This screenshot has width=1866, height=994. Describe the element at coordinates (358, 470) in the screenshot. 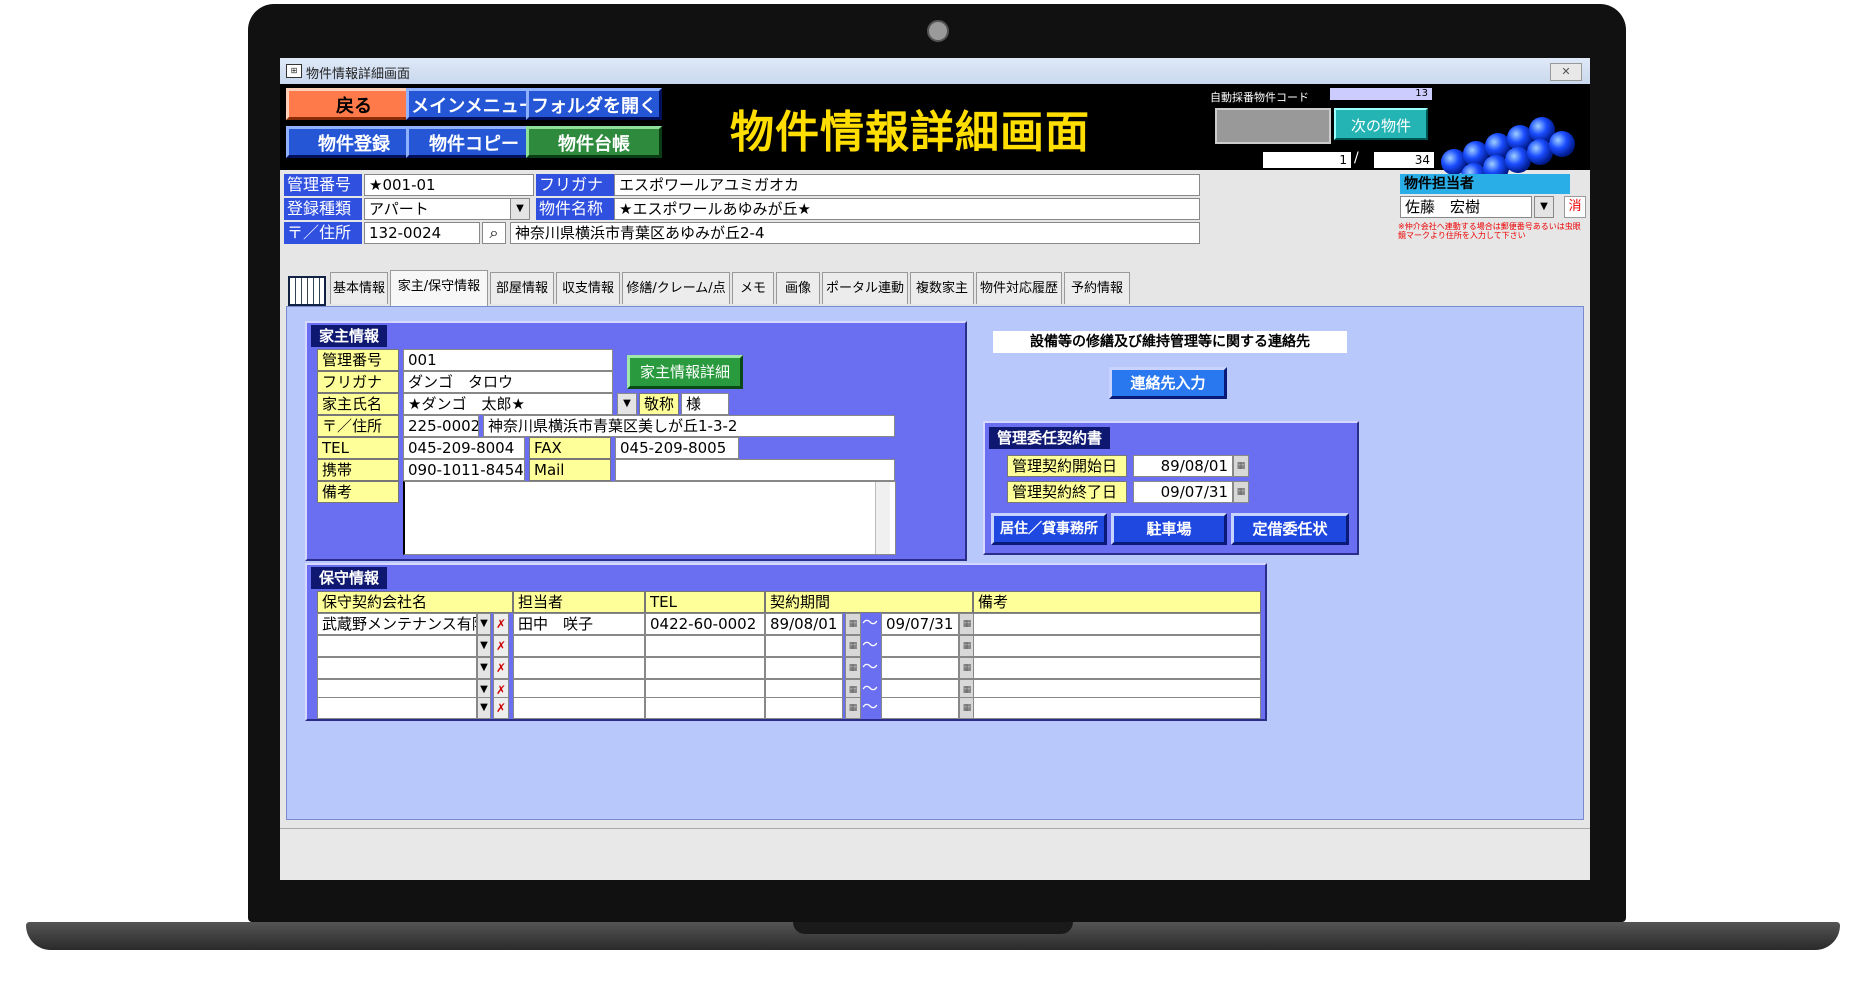

I see `mobile-label: 携帯` at that location.